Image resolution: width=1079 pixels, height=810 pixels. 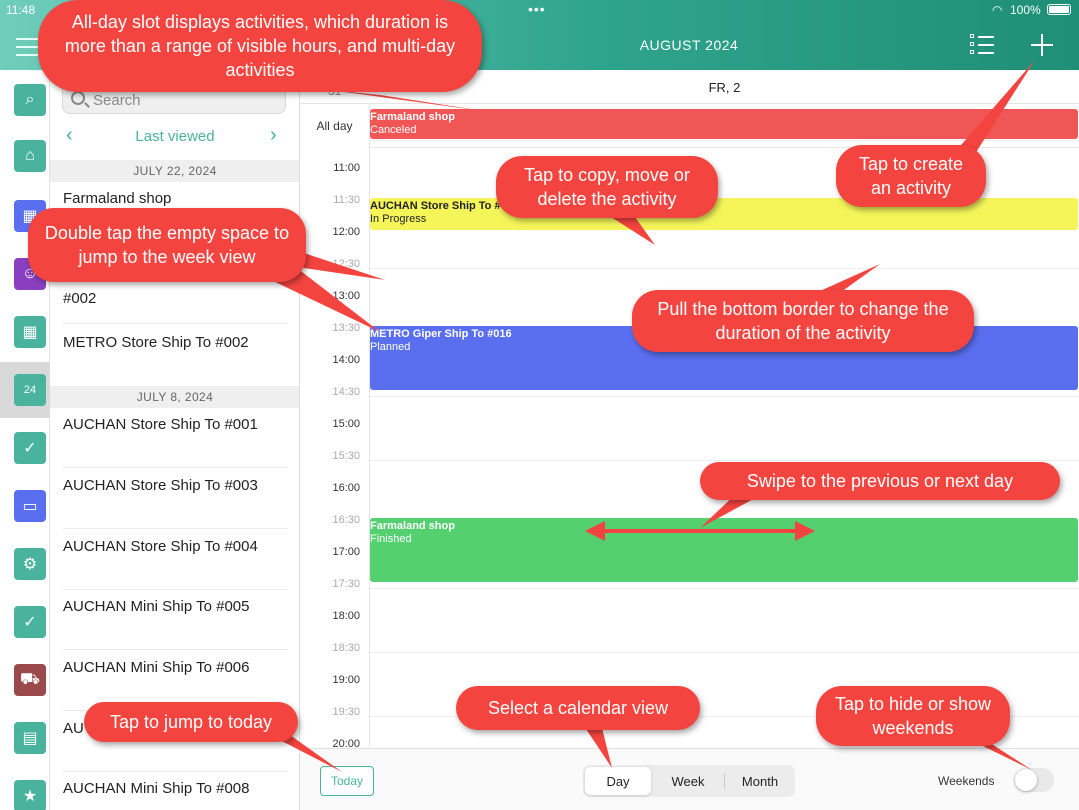 I want to click on chevron-right-icon: ›, so click(x=273, y=135).